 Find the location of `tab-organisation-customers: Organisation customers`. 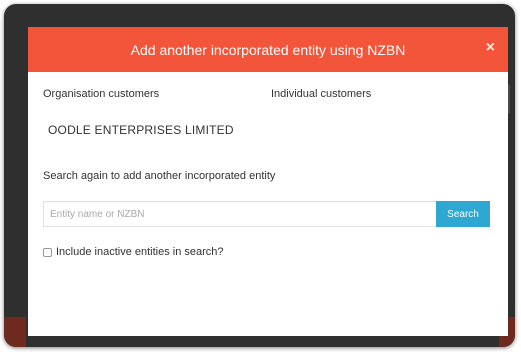

tab-organisation-customers: Organisation customers is located at coordinates (101, 94).